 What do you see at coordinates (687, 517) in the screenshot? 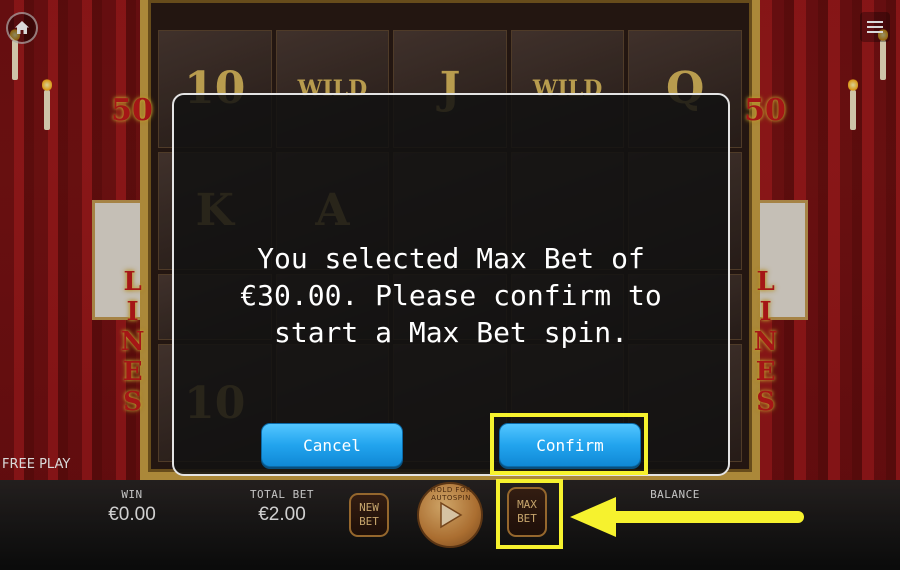
I see `arrow-left-icon` at bounding box center [687, 517].